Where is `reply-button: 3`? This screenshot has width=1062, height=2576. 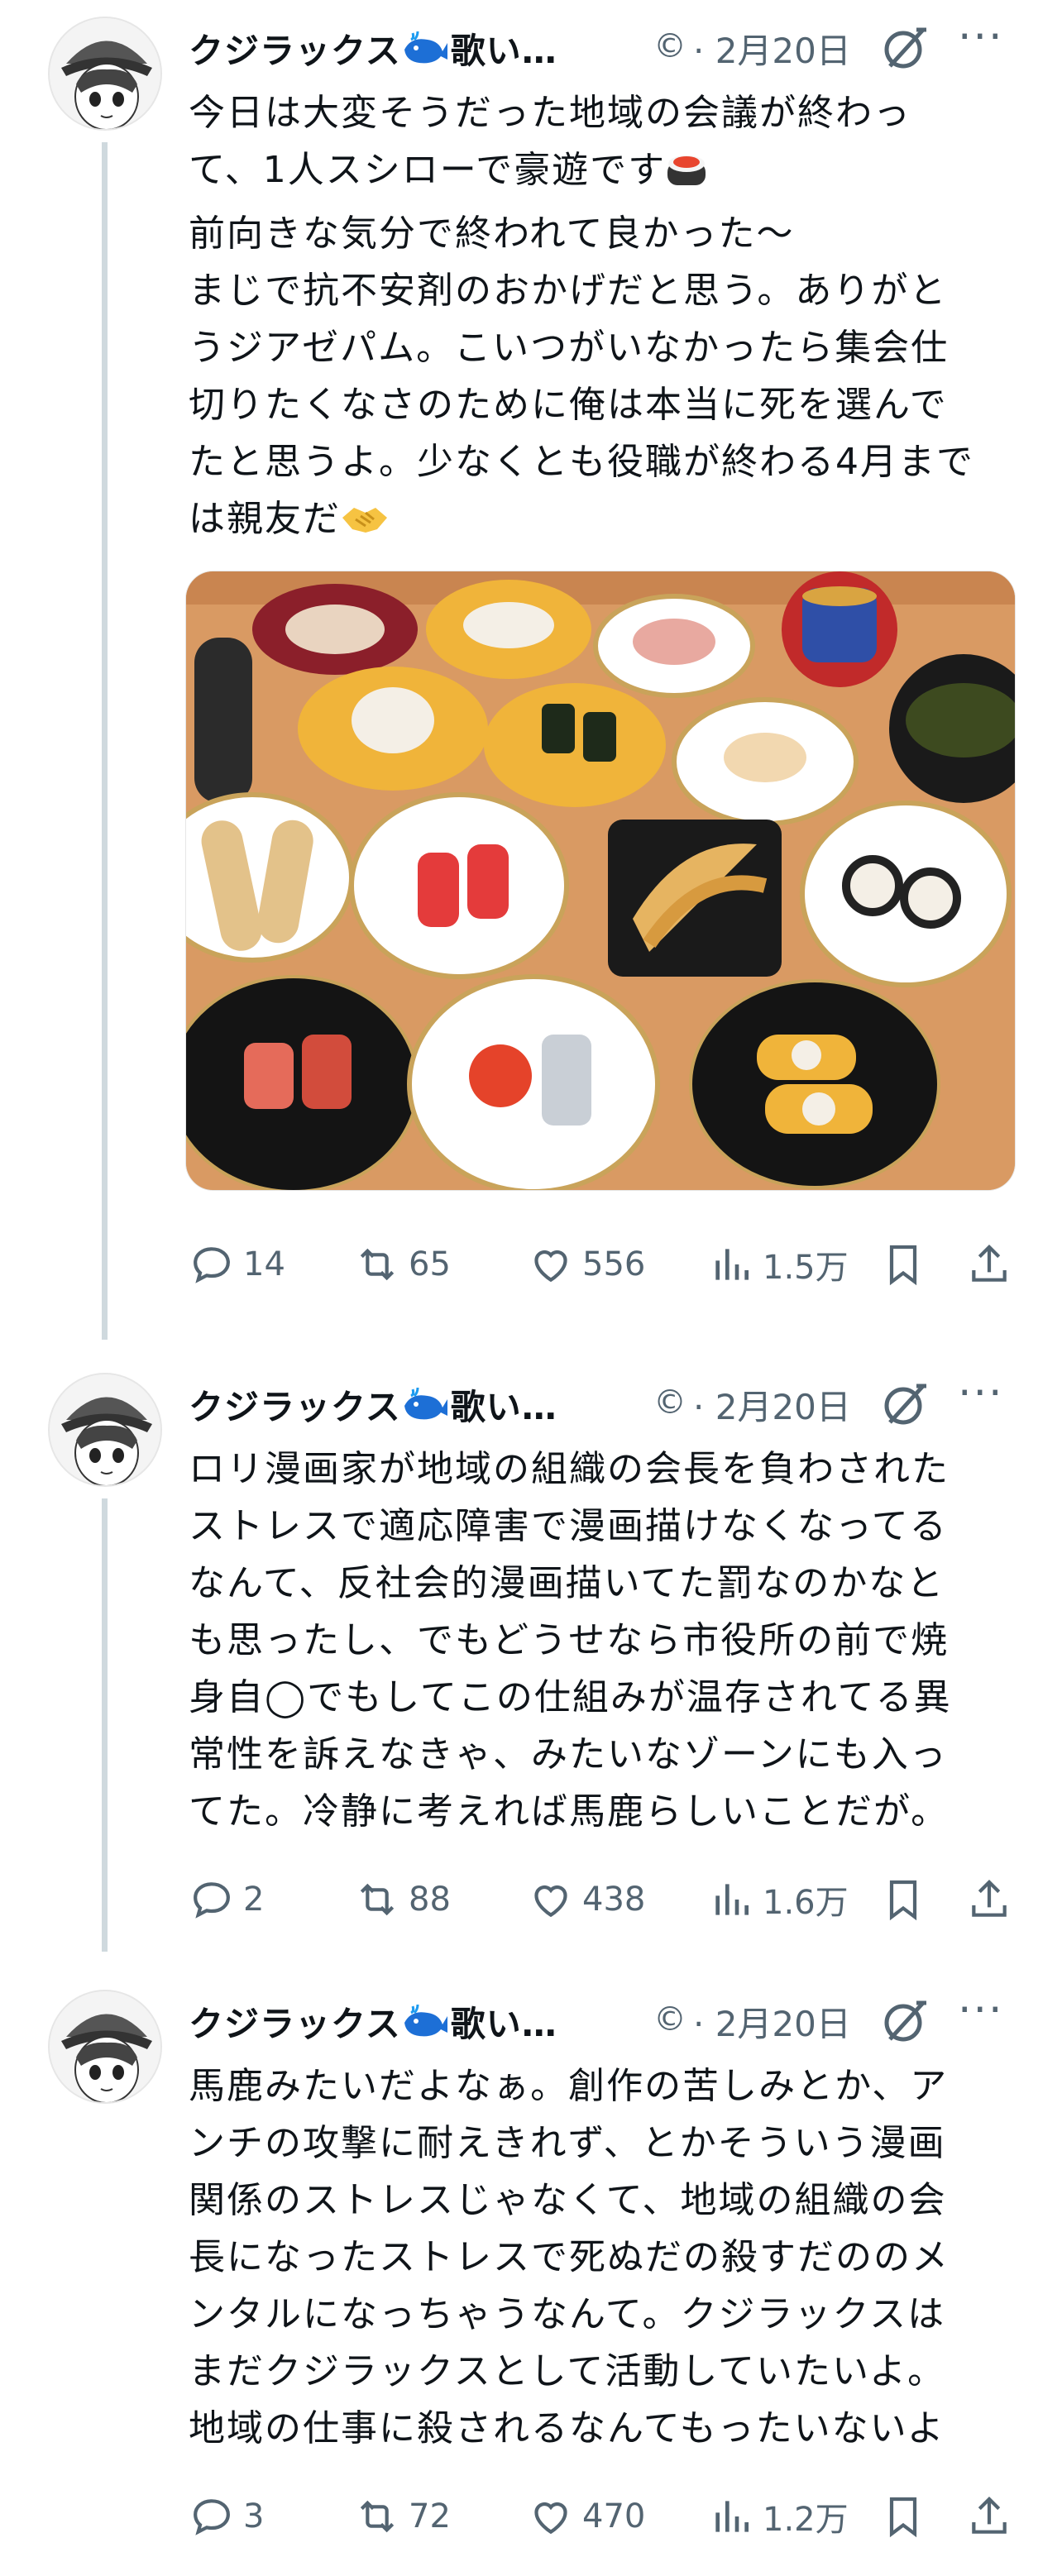
reply-button: 3 is located at coordinates (226, 2516).